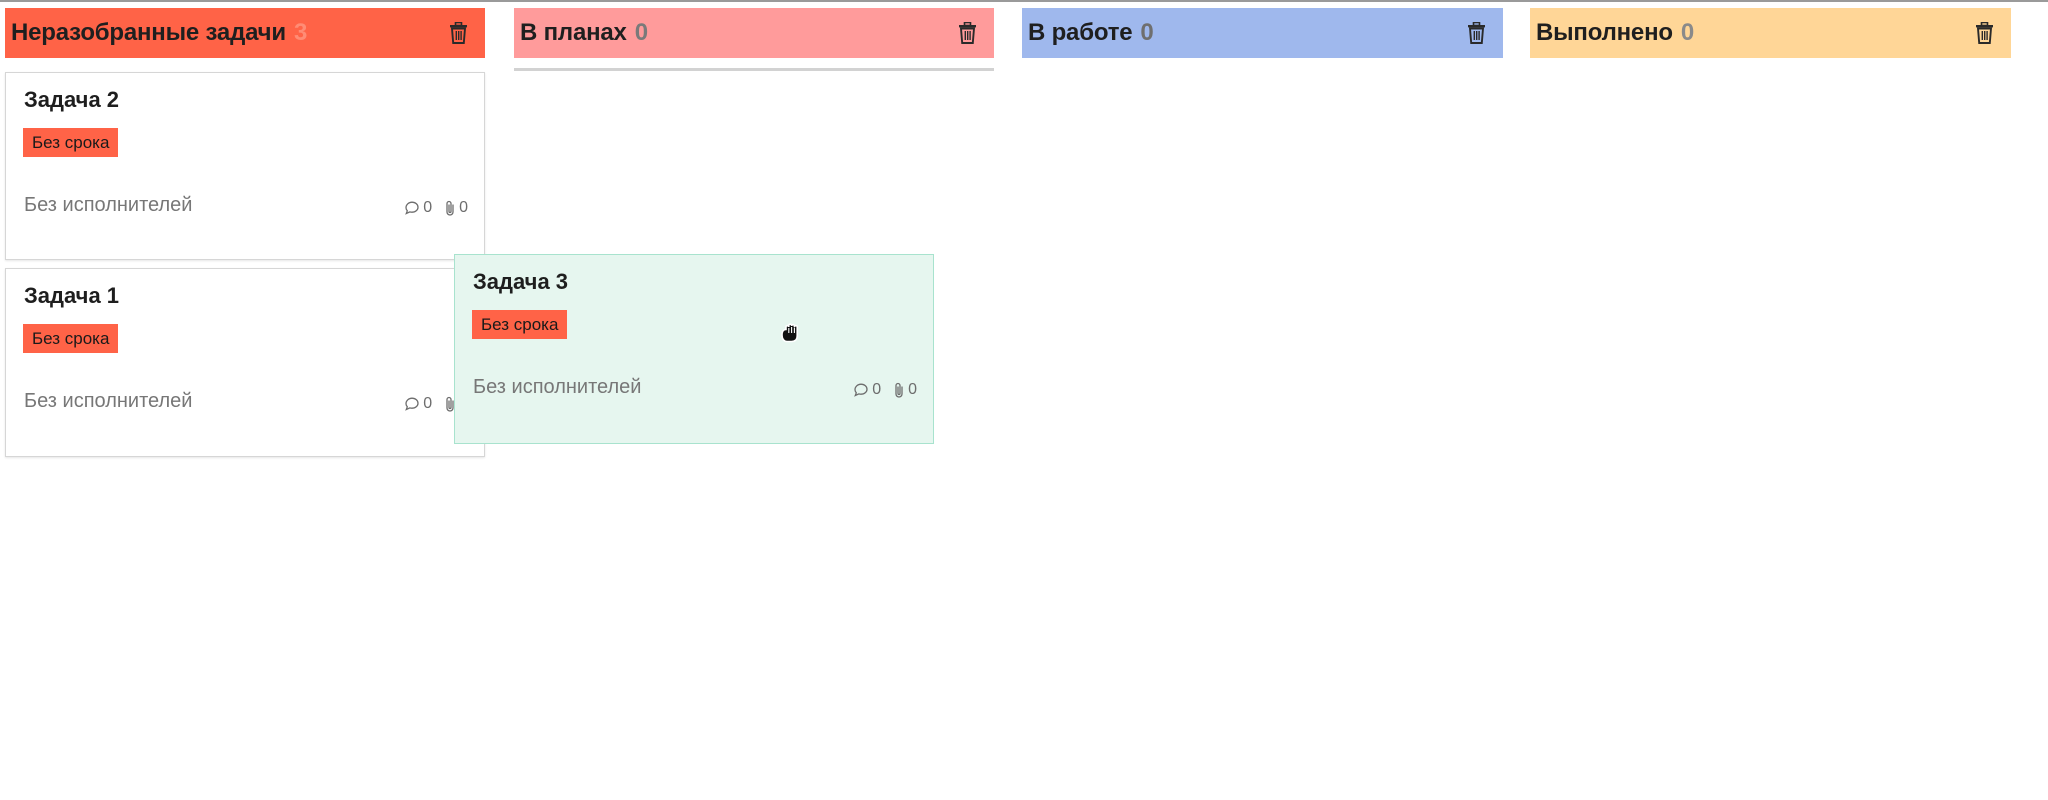 The height and width of the screenshot is (800, 2048). Describe the element at coordinates (245, 166) in the screenshot. I see `task-card: Задача 2 Без срока Без исполнителей 0 0` at that location.